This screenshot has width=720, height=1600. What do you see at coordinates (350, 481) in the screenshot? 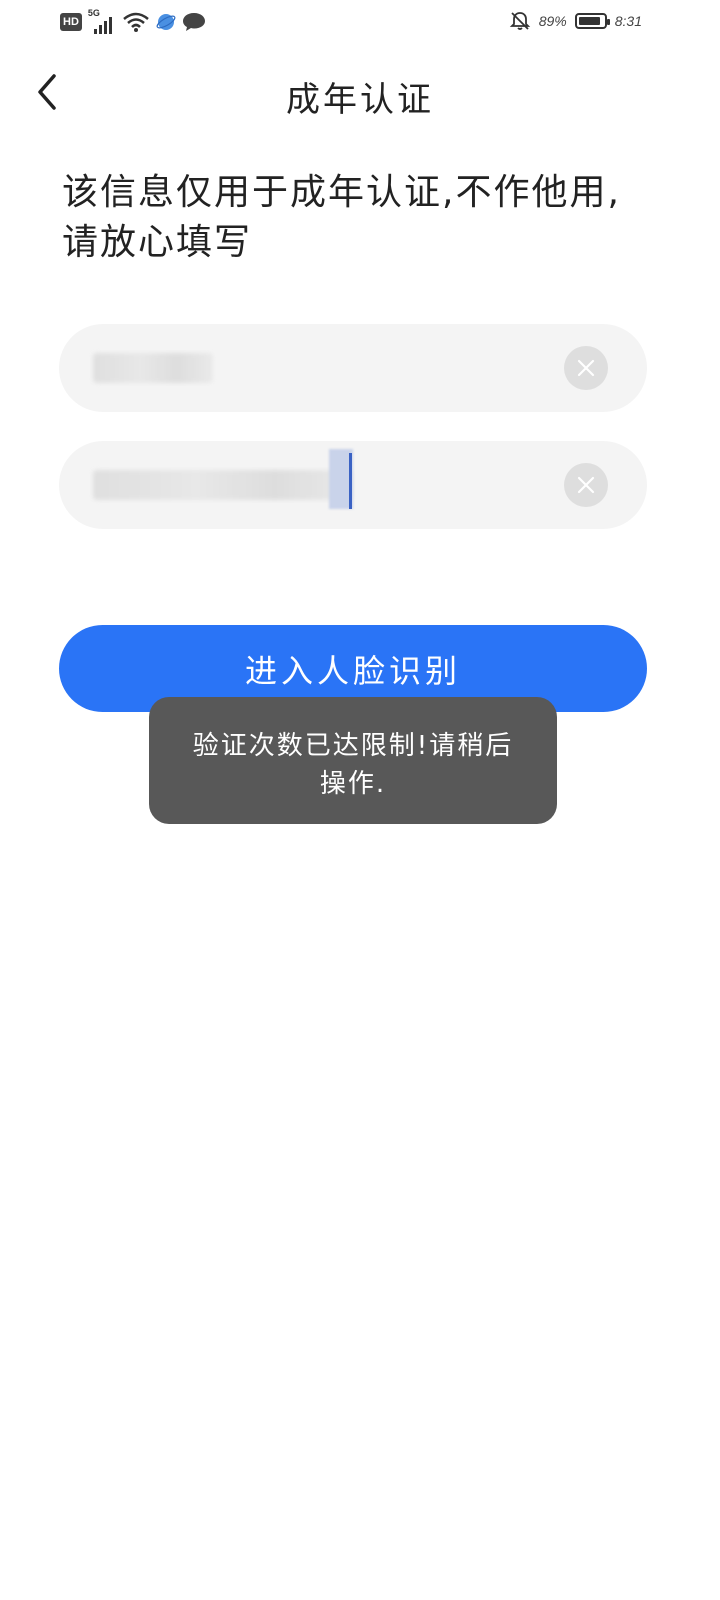
I see `text-cursor` at bounding box center [350, 481].